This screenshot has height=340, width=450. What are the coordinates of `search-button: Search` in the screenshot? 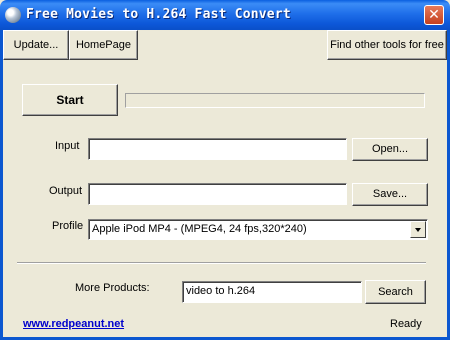 It's located at (395, 292).